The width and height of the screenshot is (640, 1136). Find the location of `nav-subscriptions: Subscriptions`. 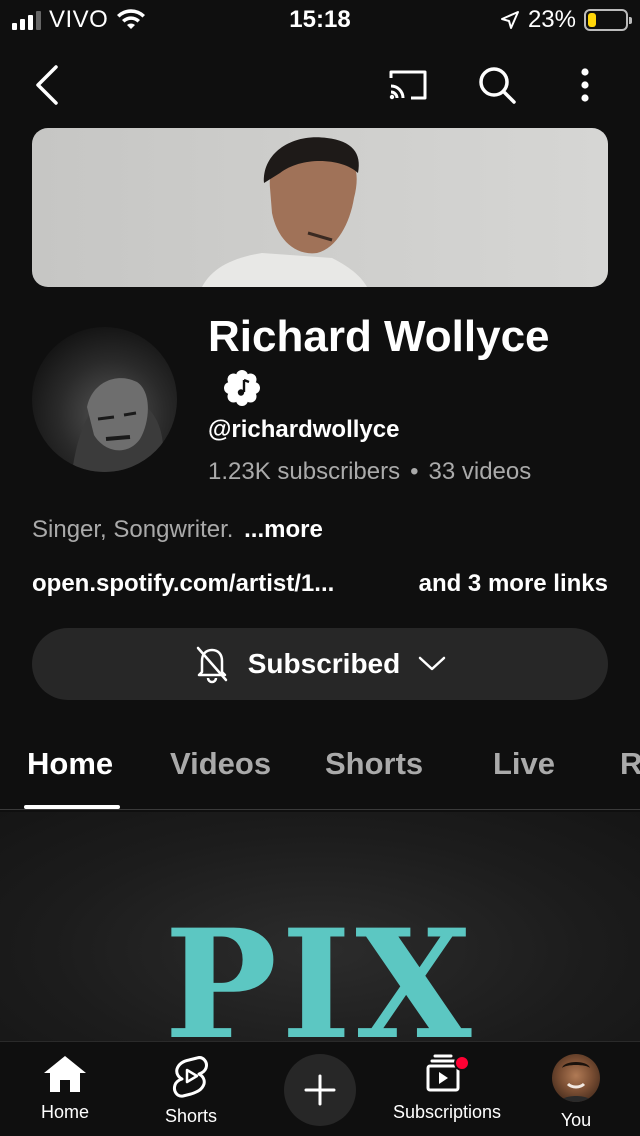

nav-subscriptions: Subscriptions is located at coordinates (447, 1088).